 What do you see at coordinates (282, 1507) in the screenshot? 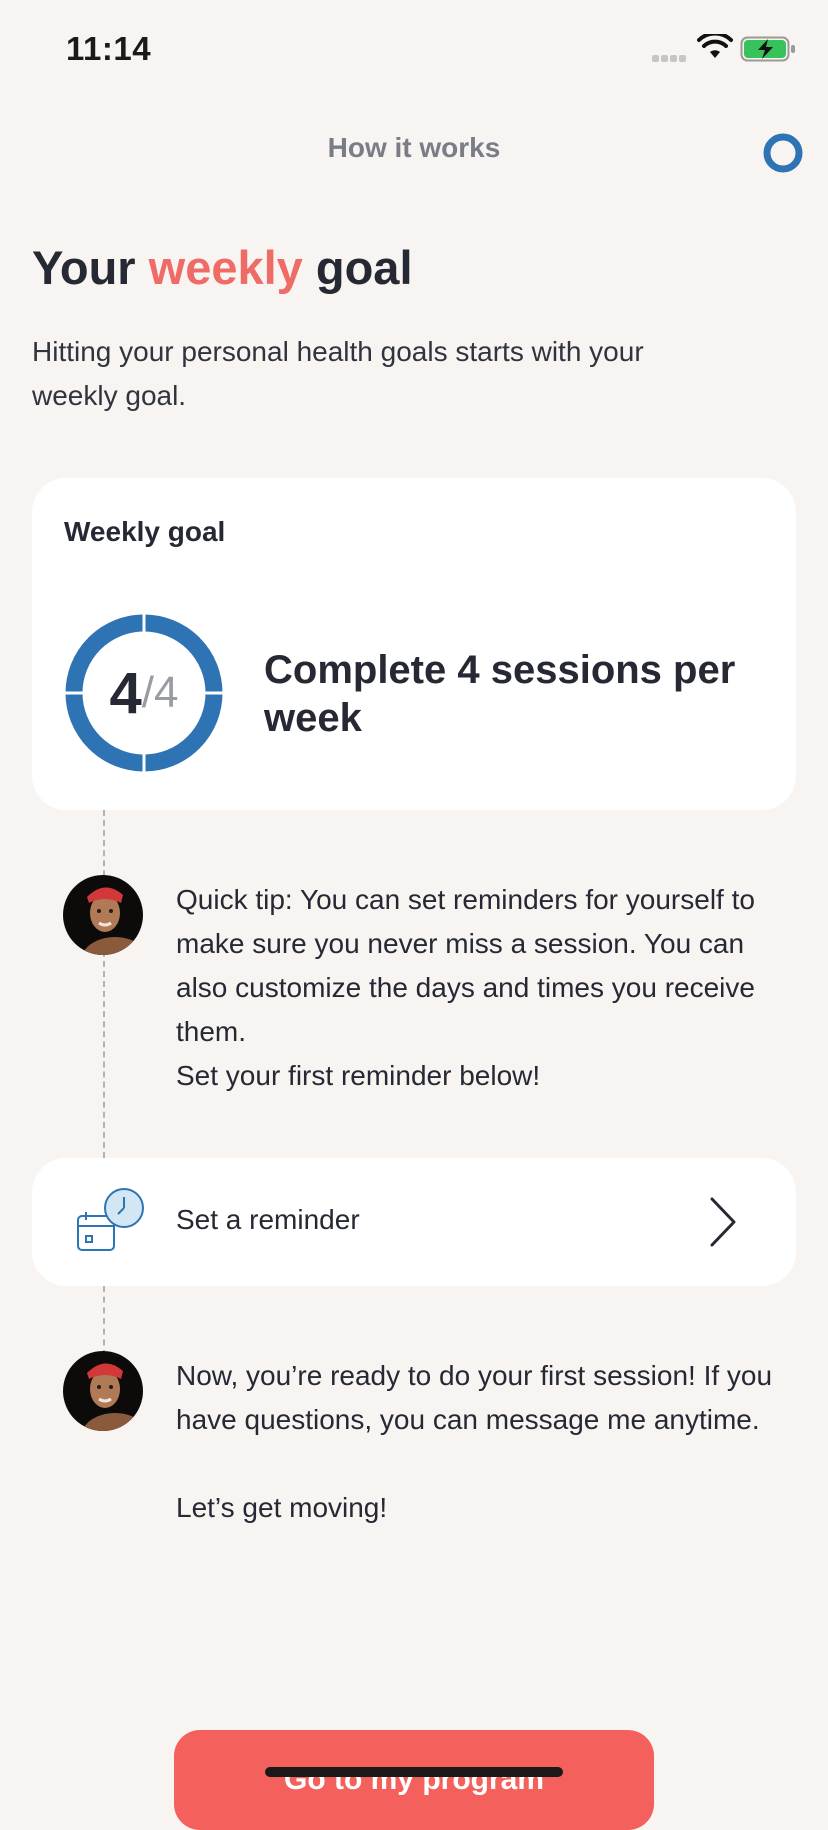
I see `message-line: Let’s get moving!` at bounding box center [282, 1507].